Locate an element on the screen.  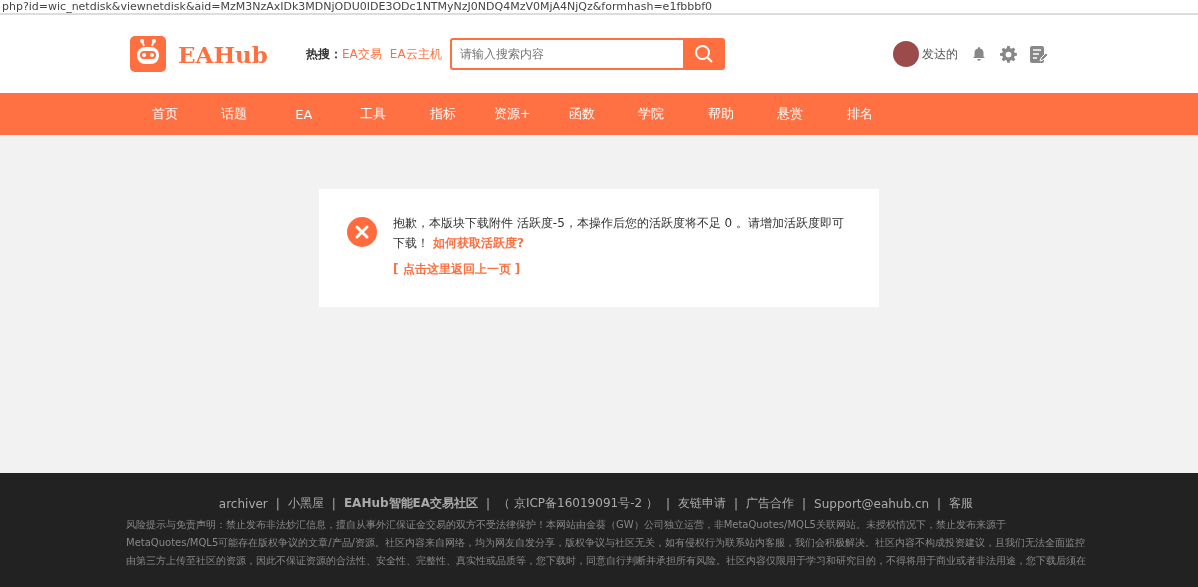
search-icon is located at coordinates (703, 54).